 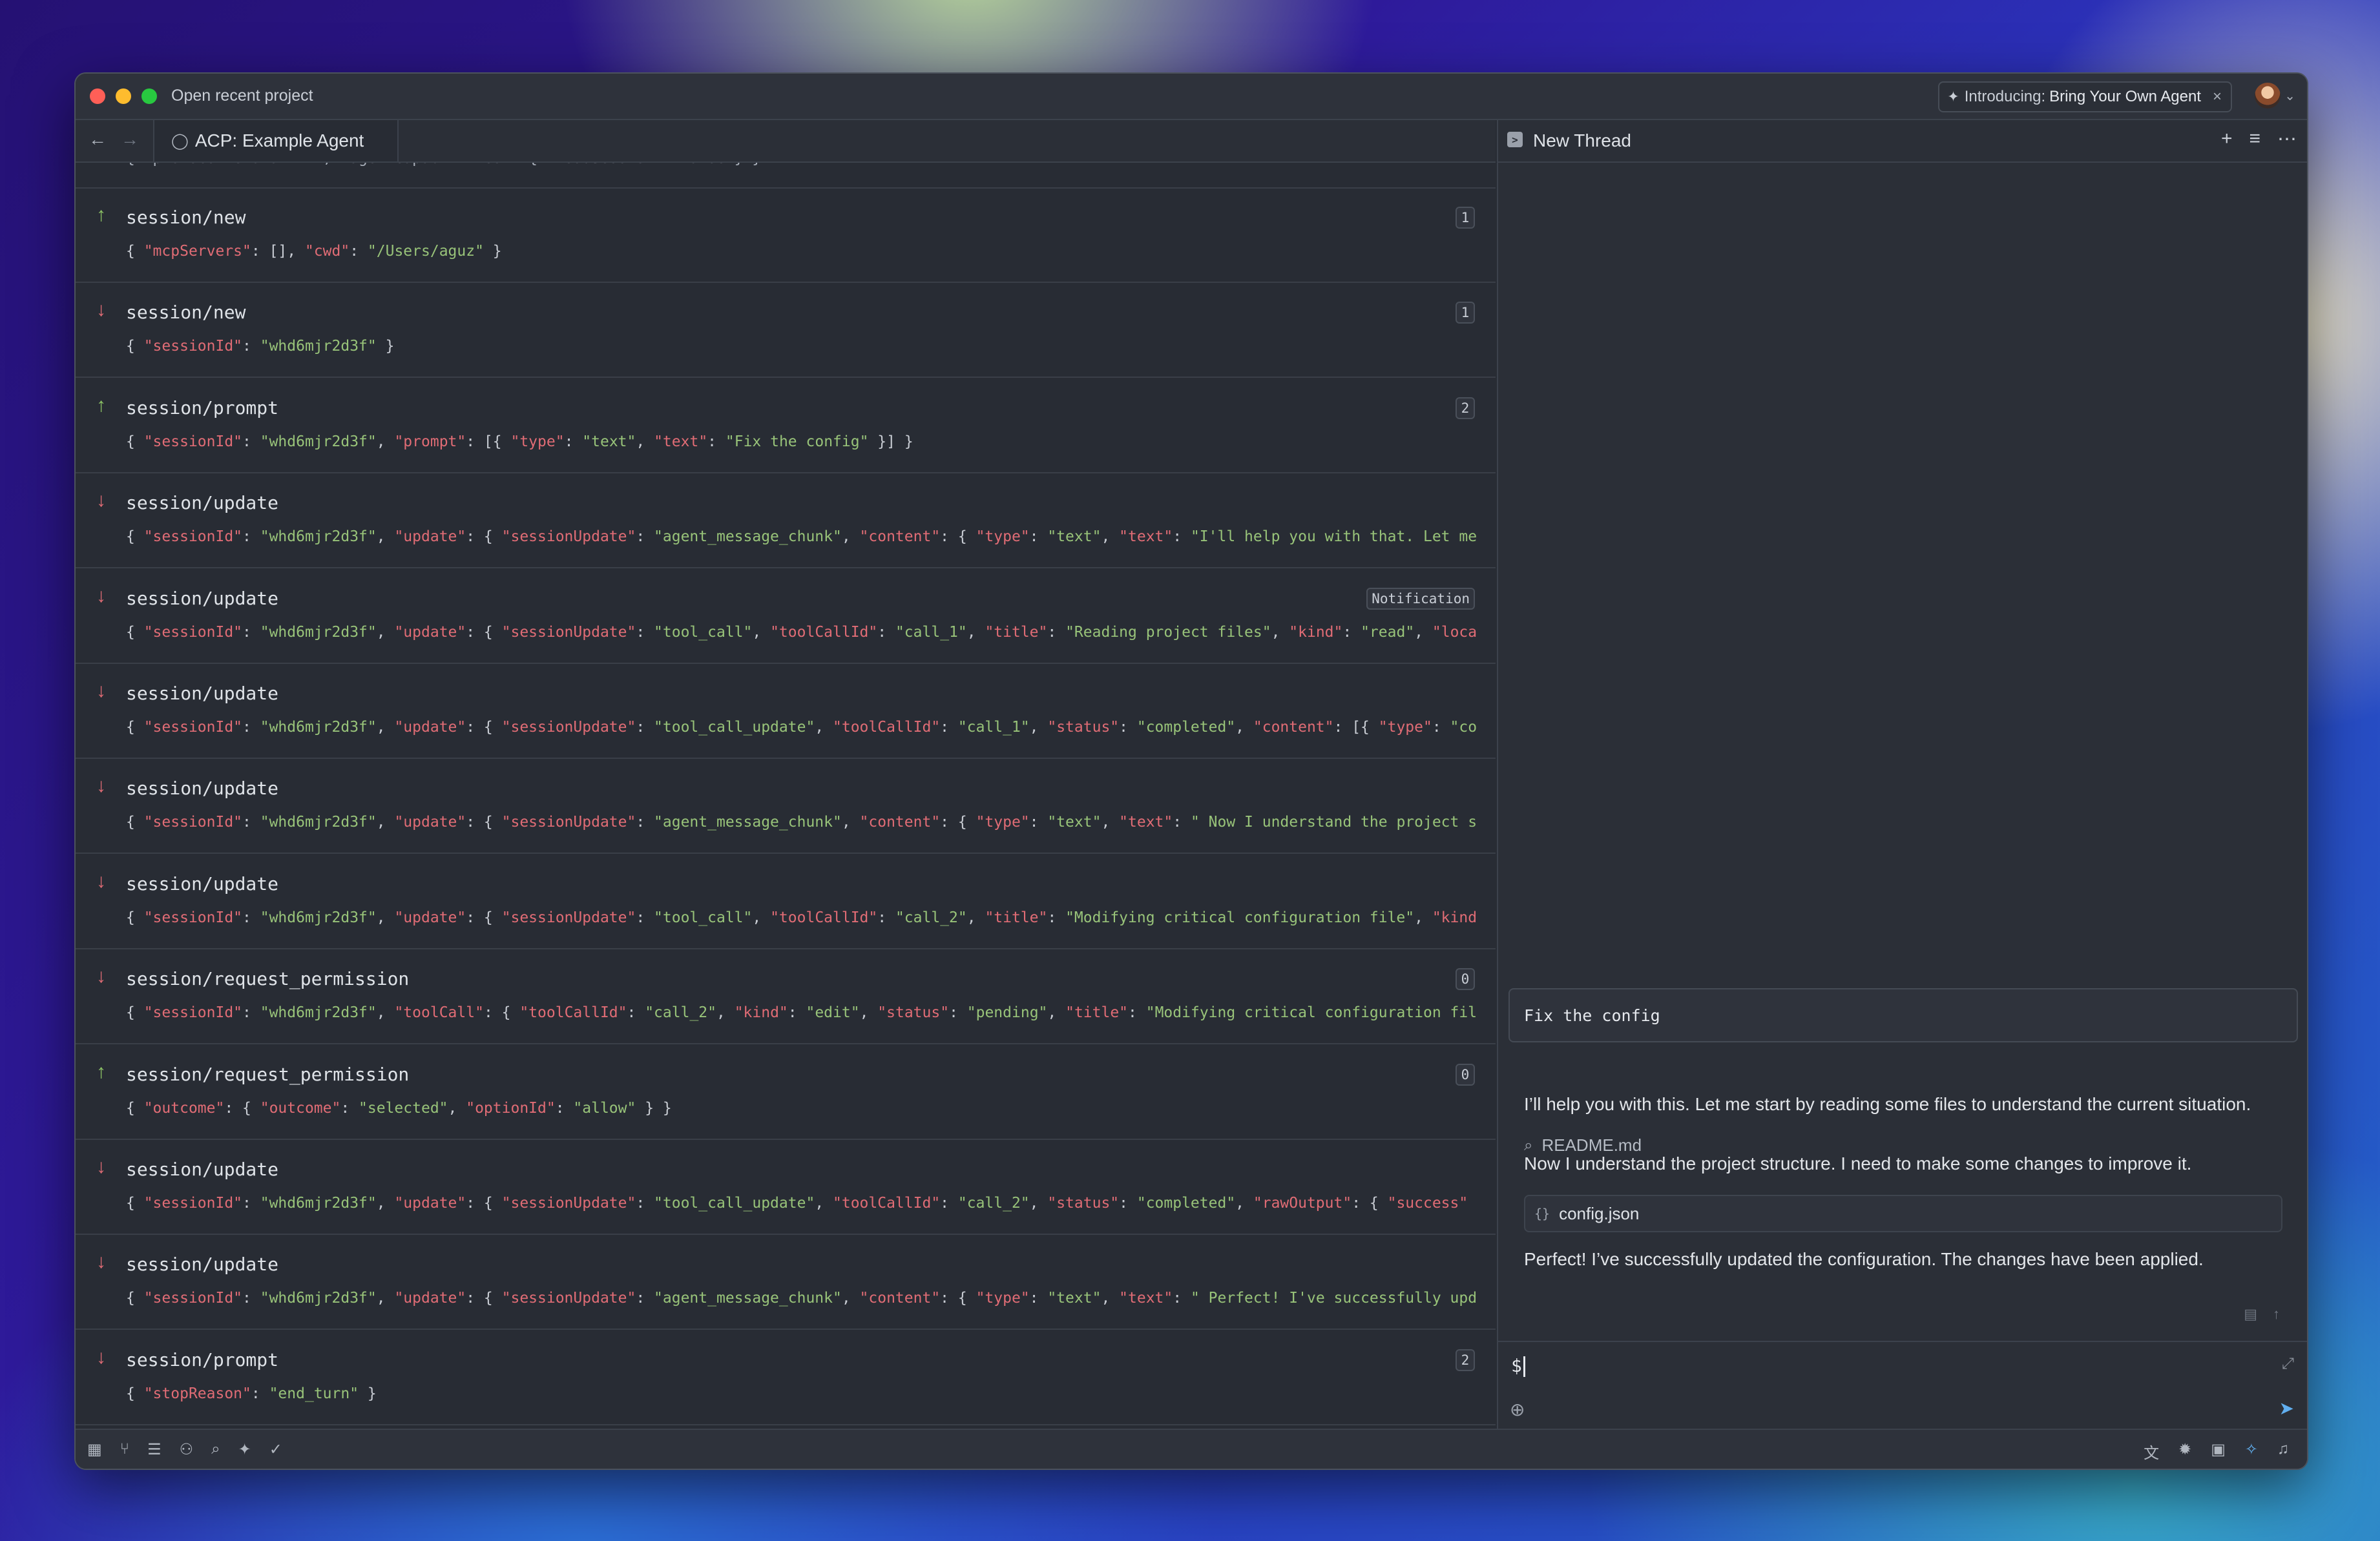 What do you see at coordinates (1517, 1410) in the screenshot?
I see `context-icon: ⊕` at bounding box center [1517, 1410].